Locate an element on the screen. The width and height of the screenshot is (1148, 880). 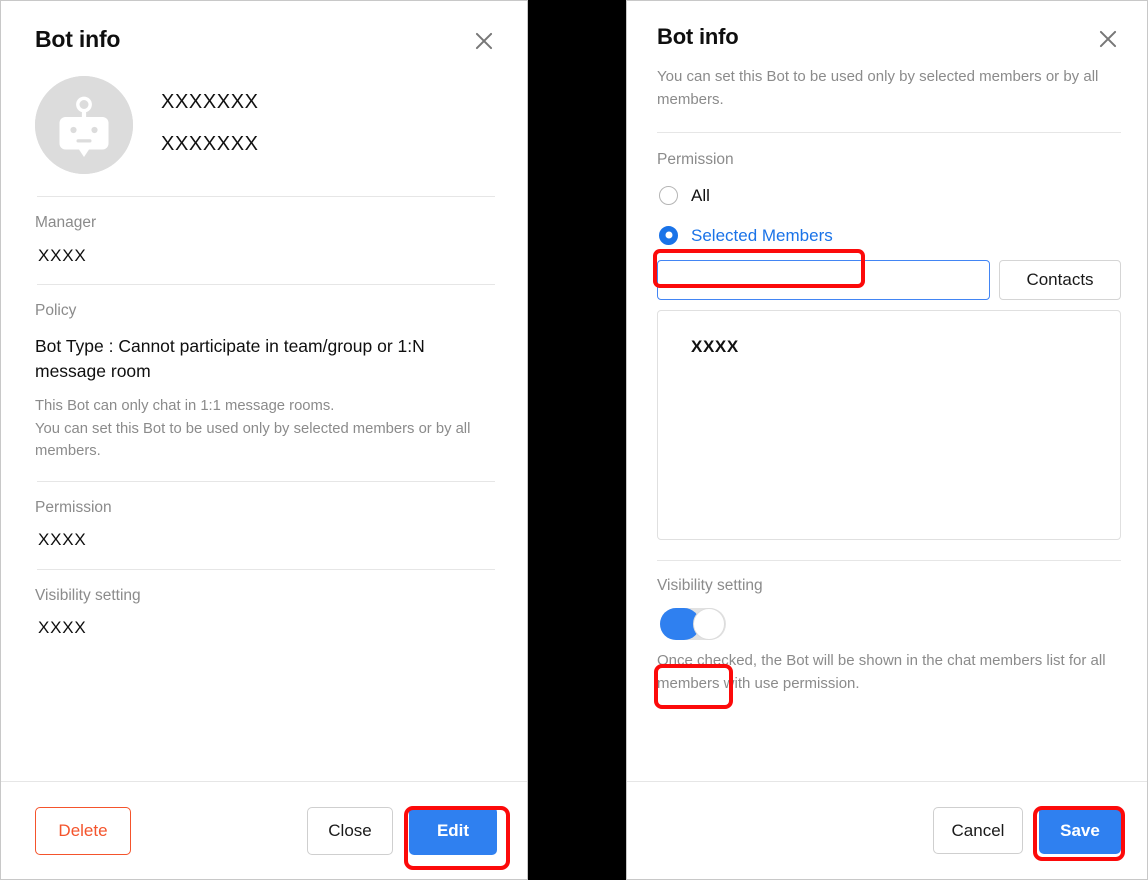
view-dialog-header: Bot info is located at coordinates (264, 27).